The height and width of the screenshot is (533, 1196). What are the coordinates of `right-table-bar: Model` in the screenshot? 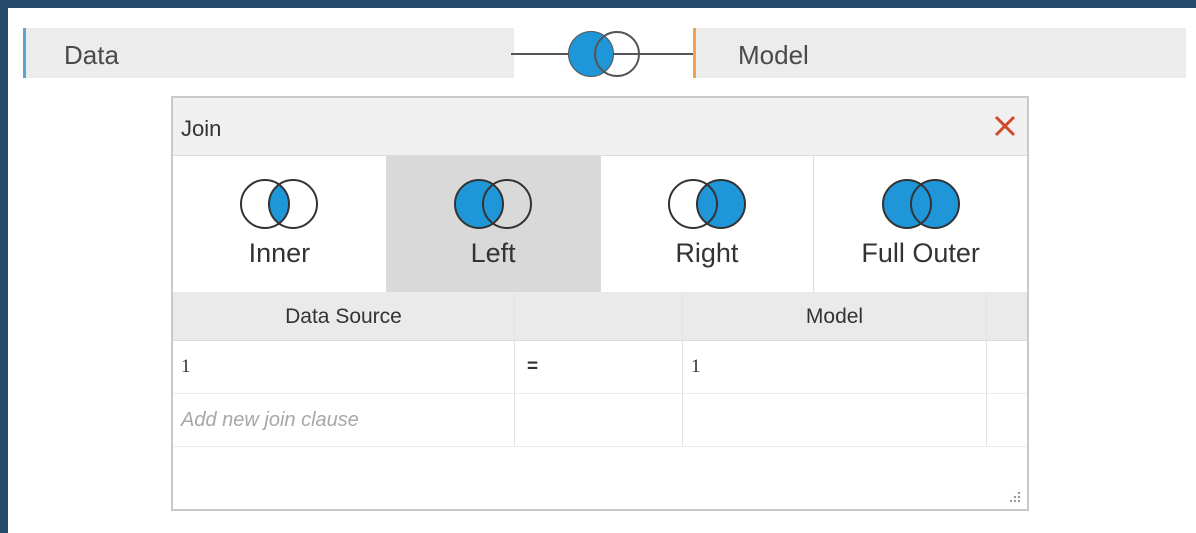 It's located at (939, 53).